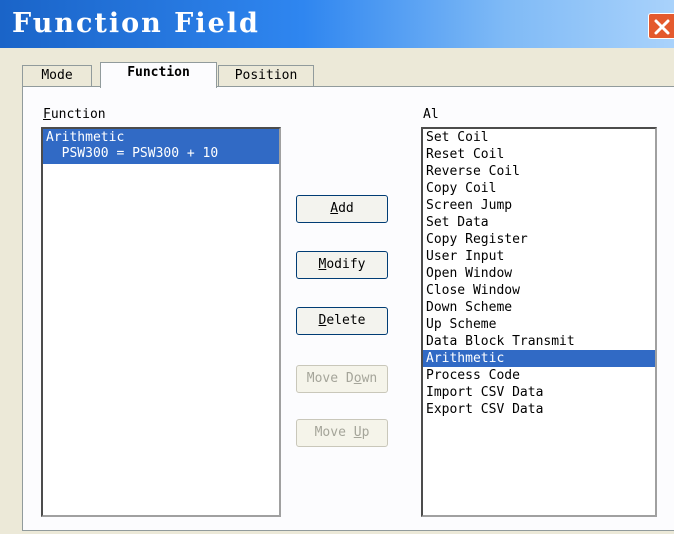  I want to click on list-item: User Input, so click(539, 256).